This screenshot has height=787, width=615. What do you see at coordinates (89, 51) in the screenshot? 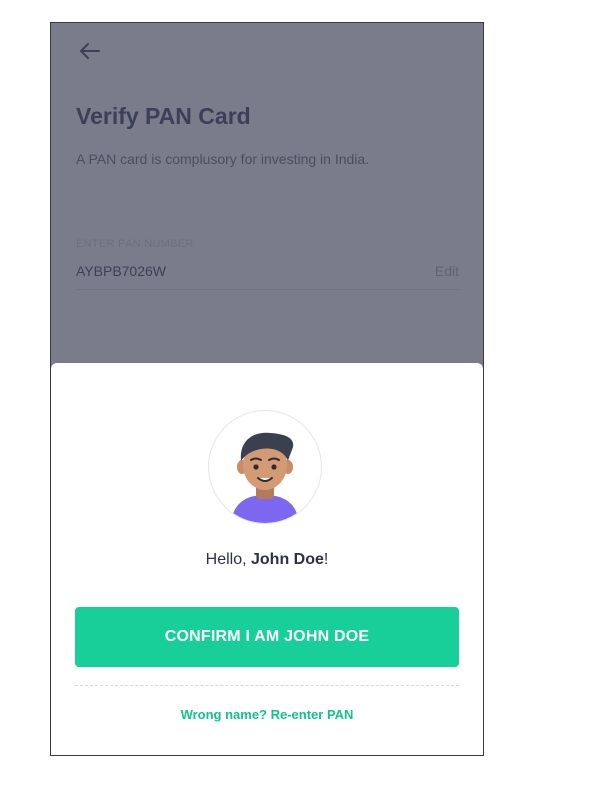
I see `arrow-left-icon` at bounding box center [89, 51].